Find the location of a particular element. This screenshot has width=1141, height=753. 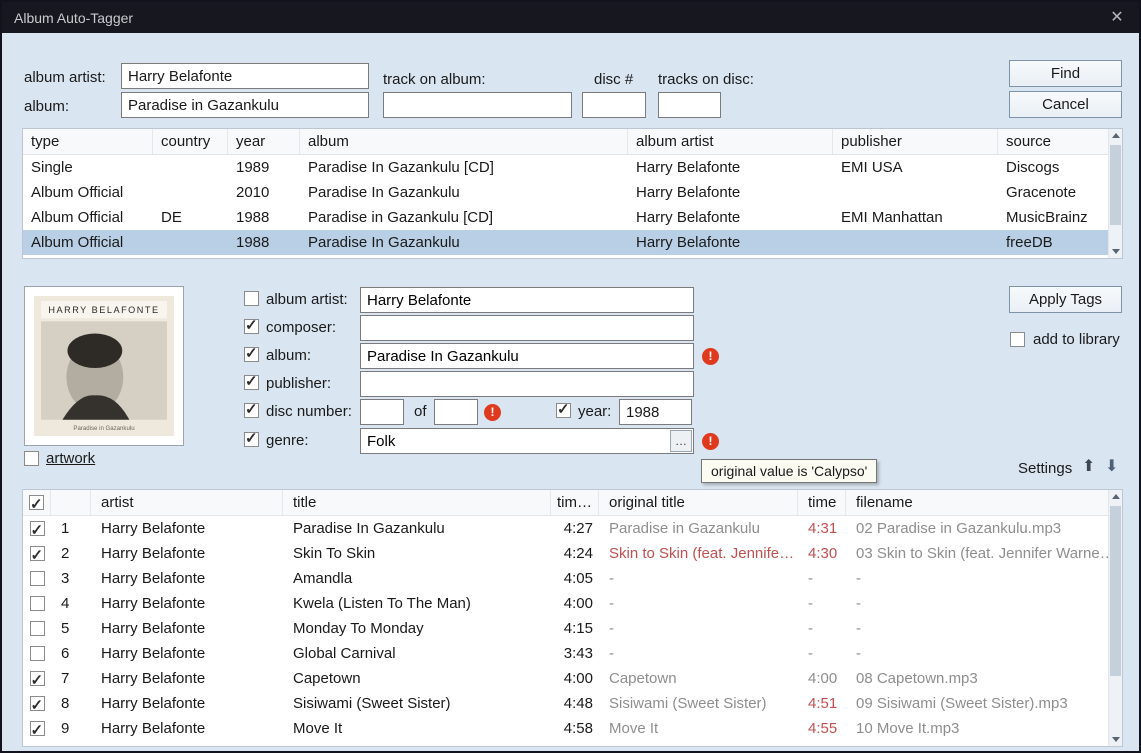

apply-tags-button: Apply Tags is located at coordinates (1065, 299).